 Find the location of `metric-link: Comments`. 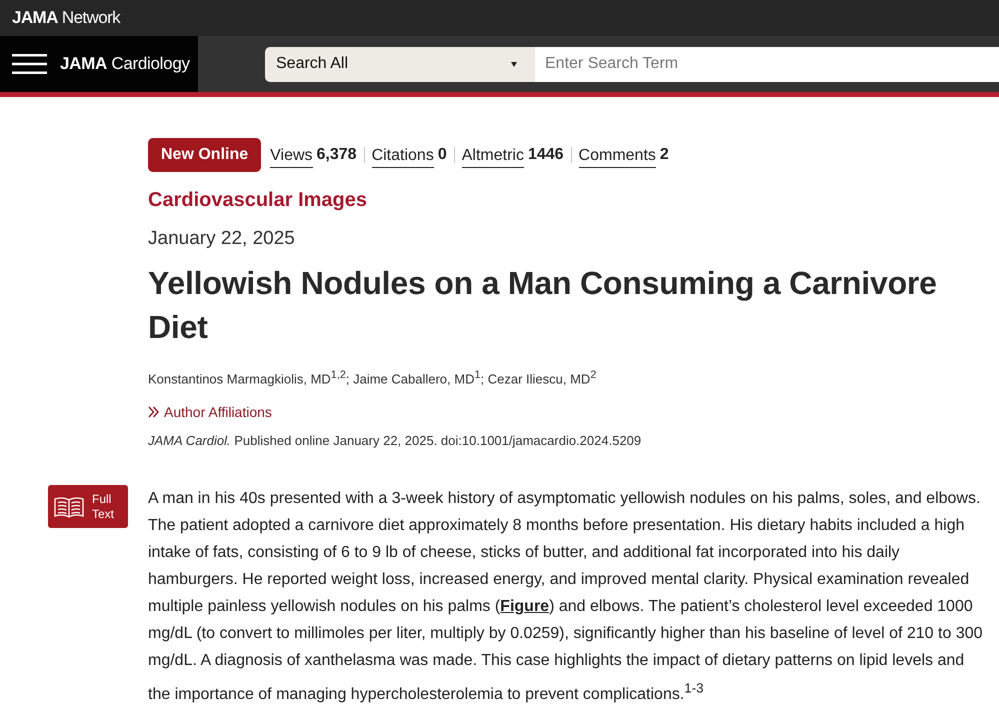

metric-link: Comments is located at coordinates (617, 157).